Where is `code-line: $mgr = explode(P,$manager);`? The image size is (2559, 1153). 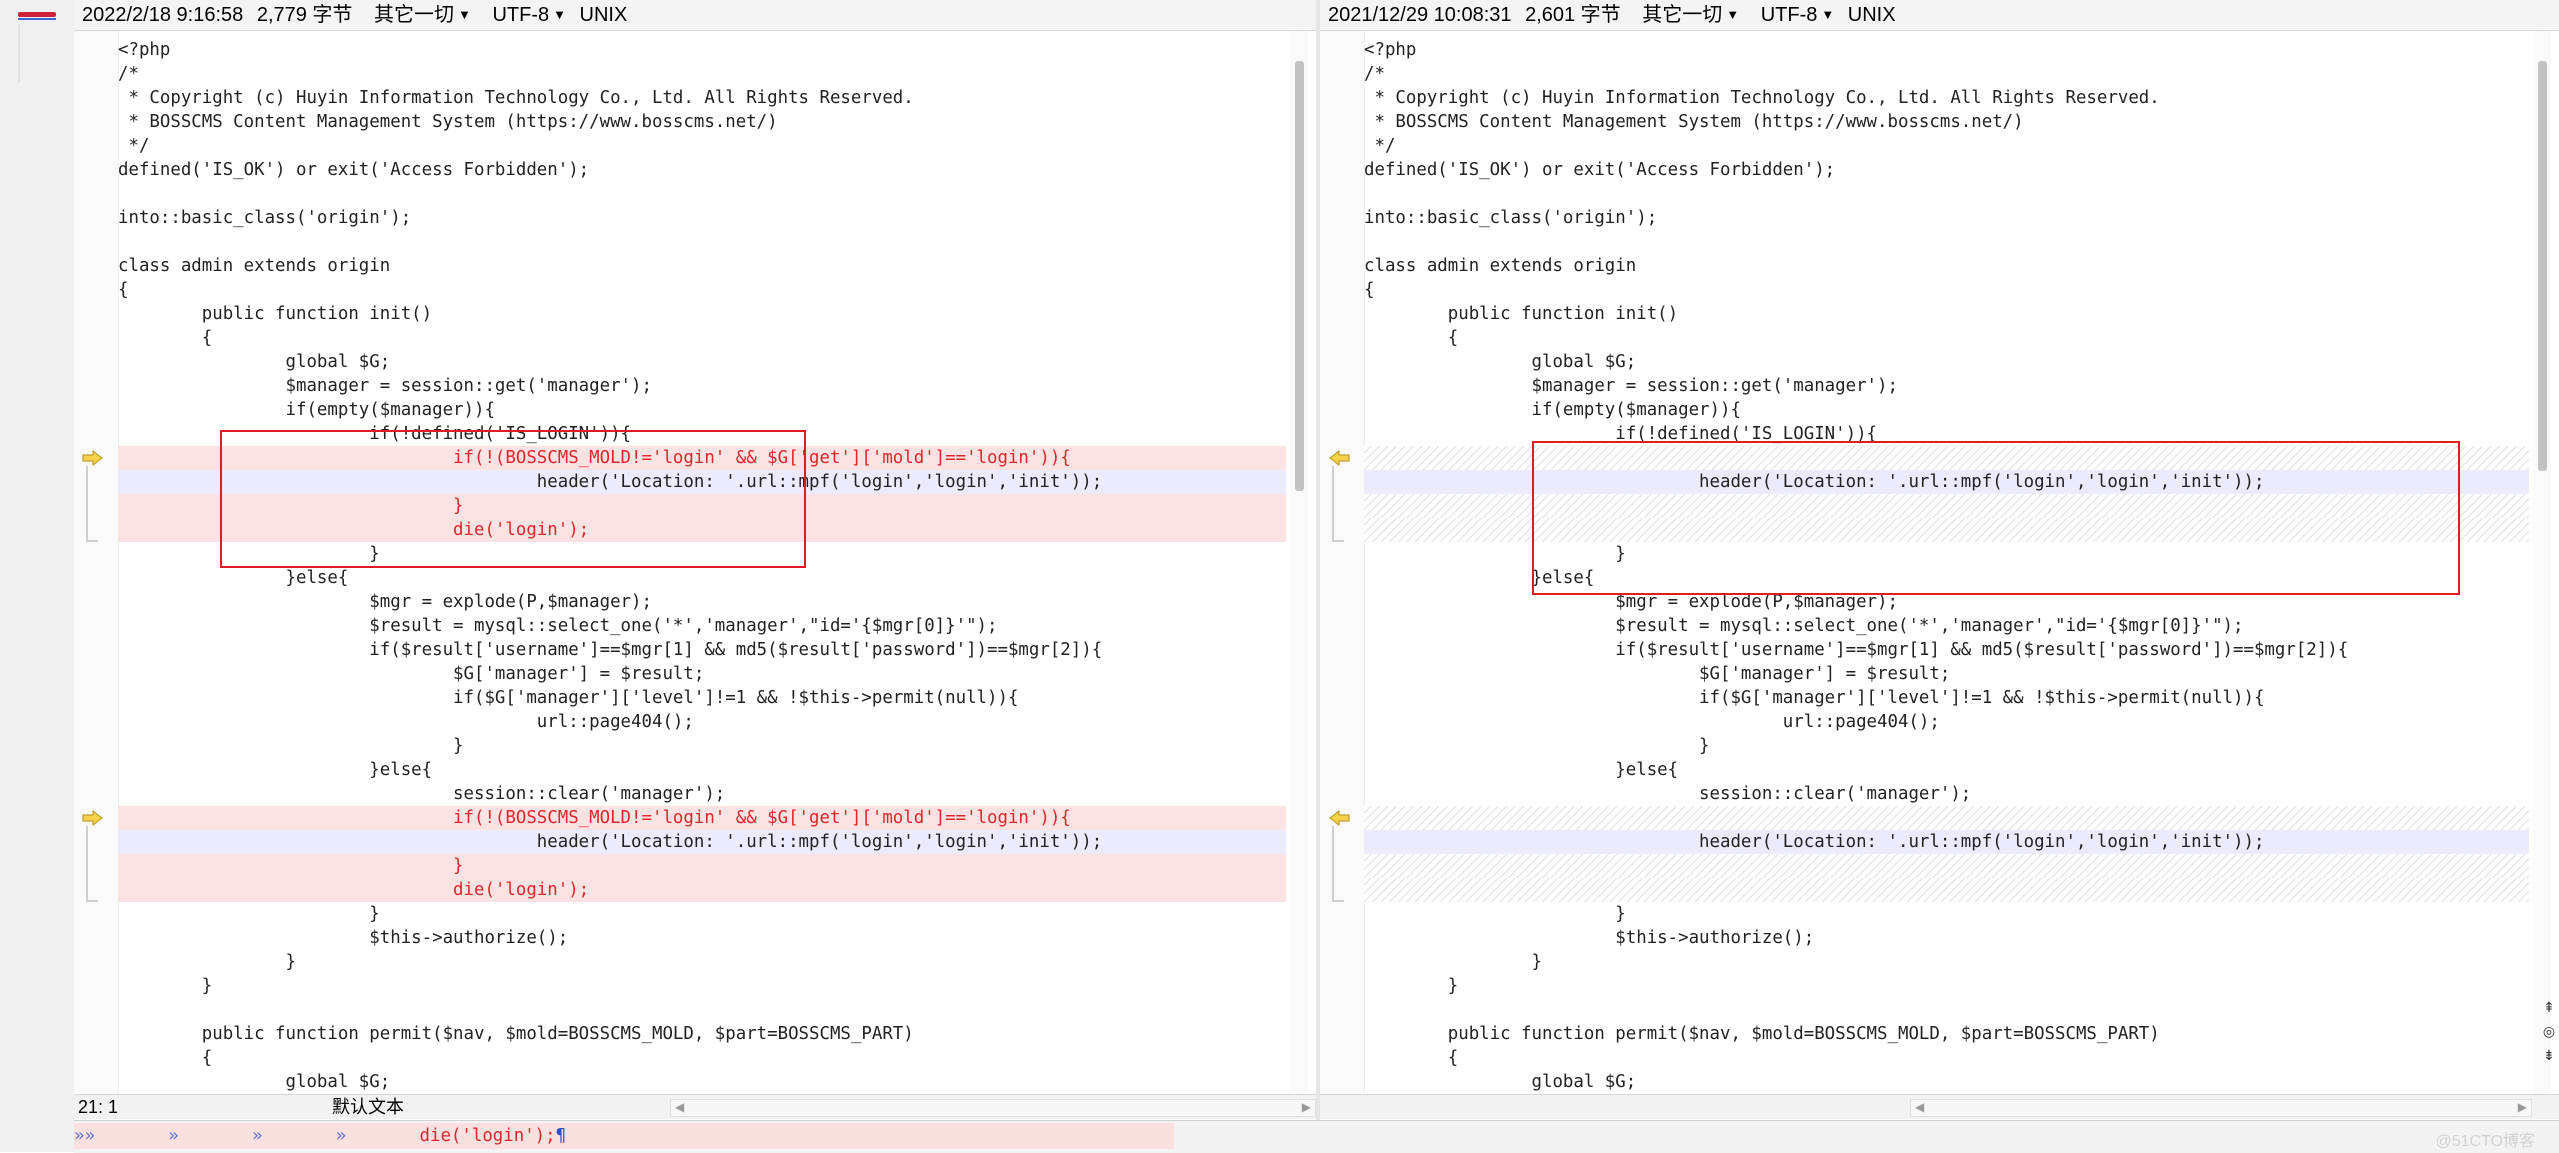
code-line: $mgr = explode(P,$manager); is located at coordinates (702, 602).